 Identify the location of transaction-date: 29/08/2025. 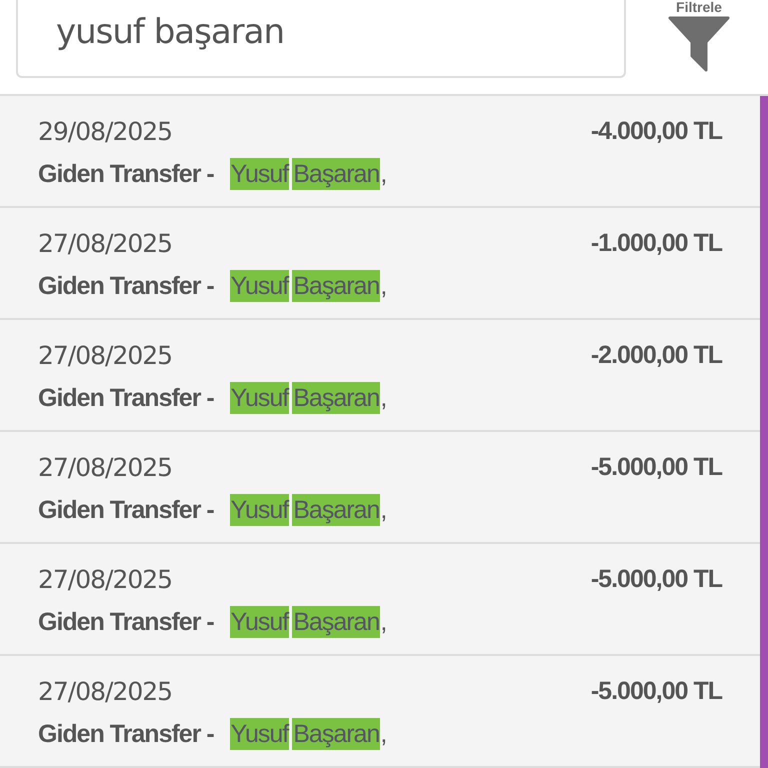
(105, 131).